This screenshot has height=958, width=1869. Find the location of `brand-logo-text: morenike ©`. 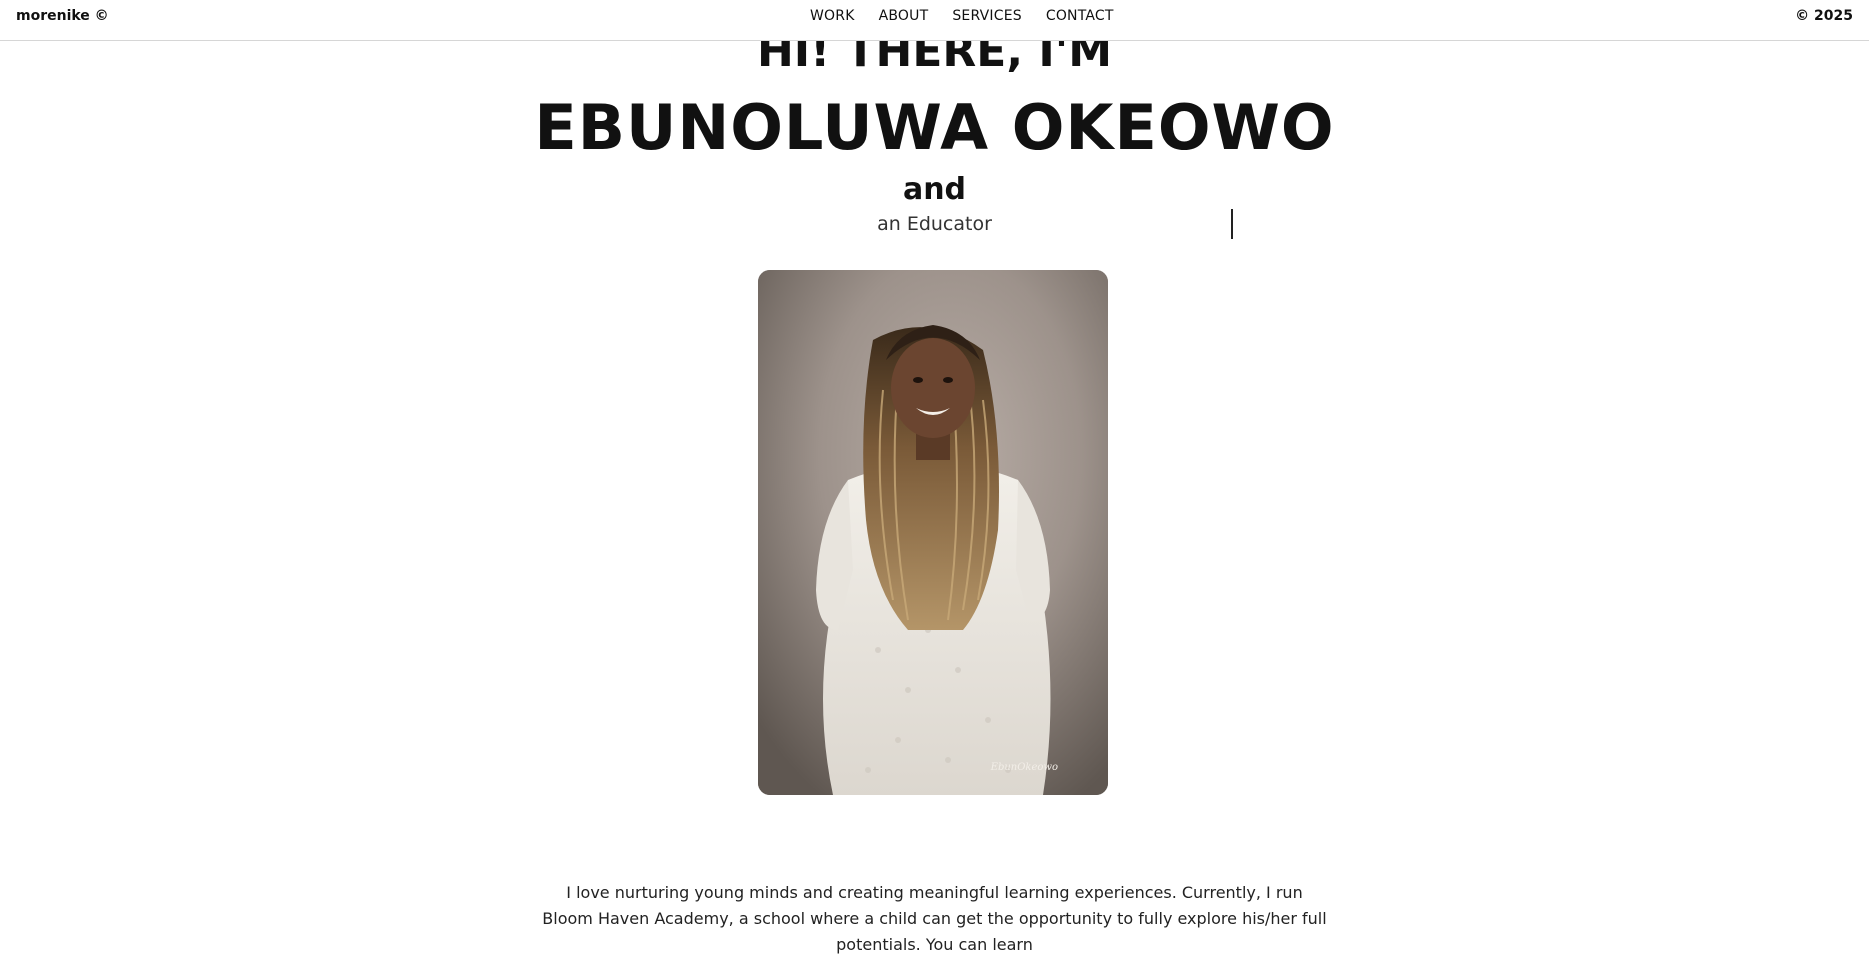

brand-logo-text: morenike © is located at coordinates (62, 16).